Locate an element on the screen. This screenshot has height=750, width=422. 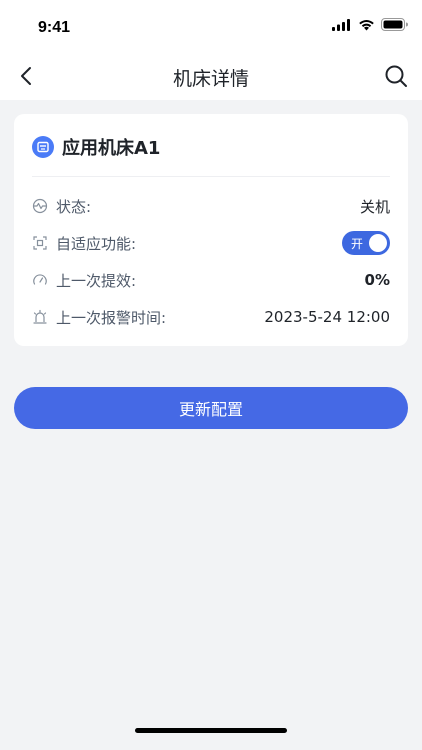
toggle-label: 开 is located at coordinates (357, 244).